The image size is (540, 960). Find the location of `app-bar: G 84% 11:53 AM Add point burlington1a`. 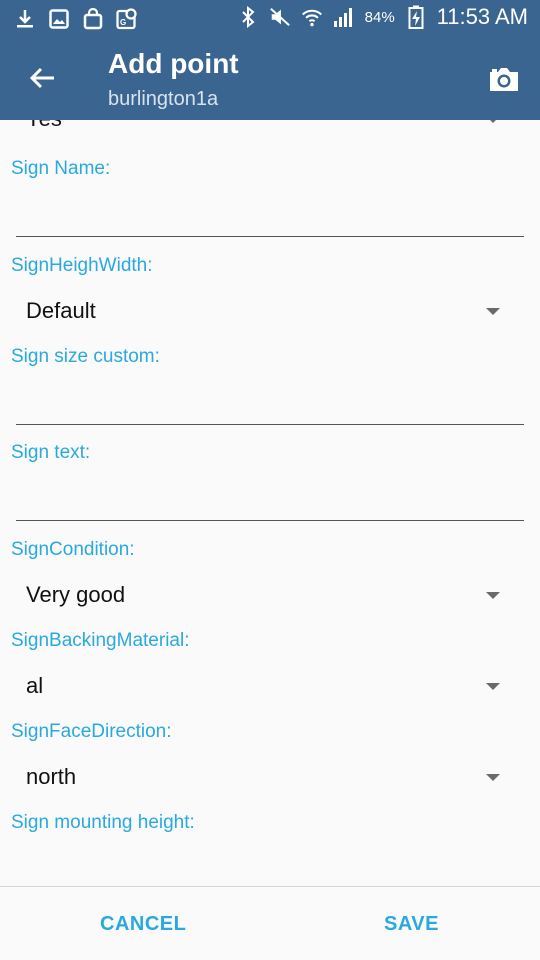

app-bar: G 84% 11:53 AM Add point burlington1a is located at coordinates (270, 60).